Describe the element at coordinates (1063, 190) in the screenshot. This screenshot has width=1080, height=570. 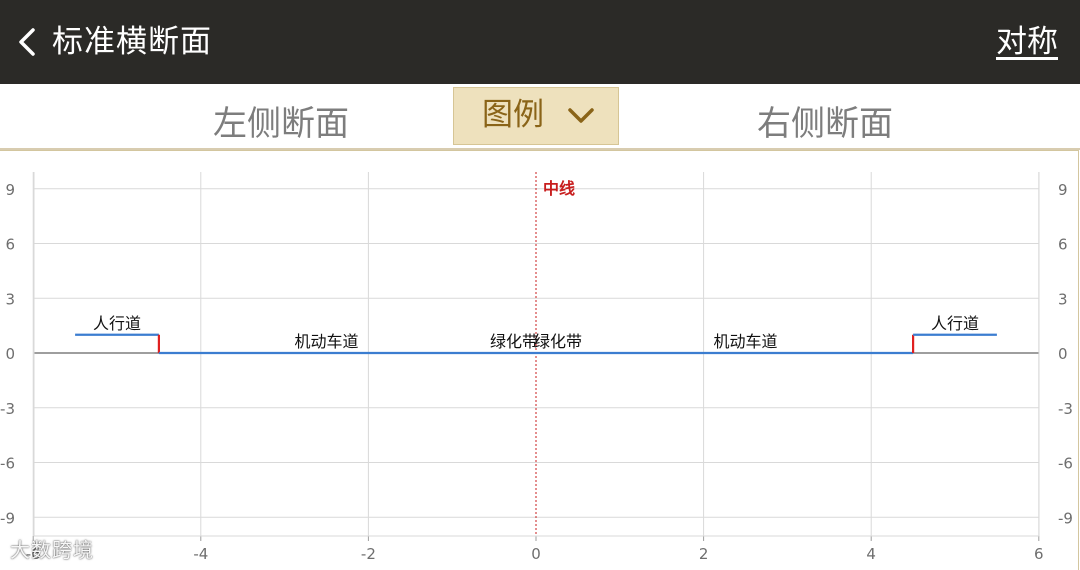
I see `y-tick-label-right: 9` at that location.